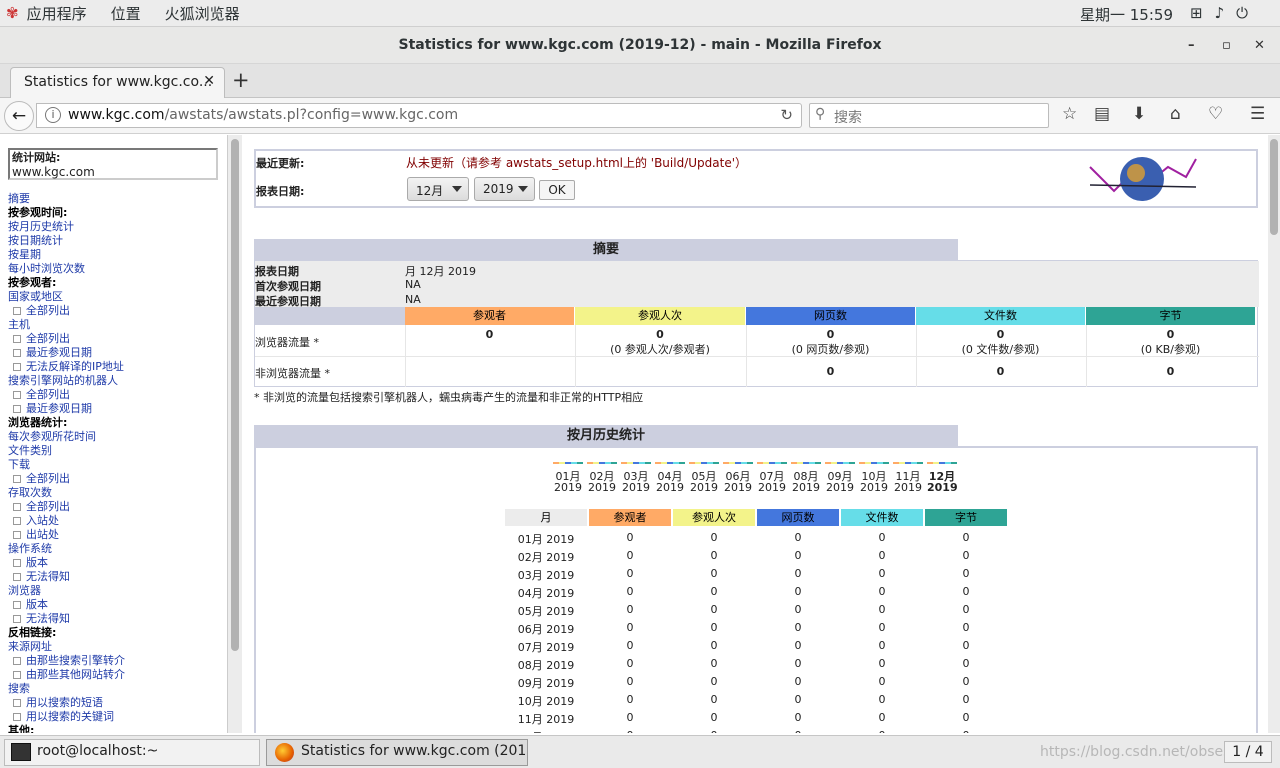  I want to click on sidebar-link: 无法反解译的IP地址, so click(75, 366).